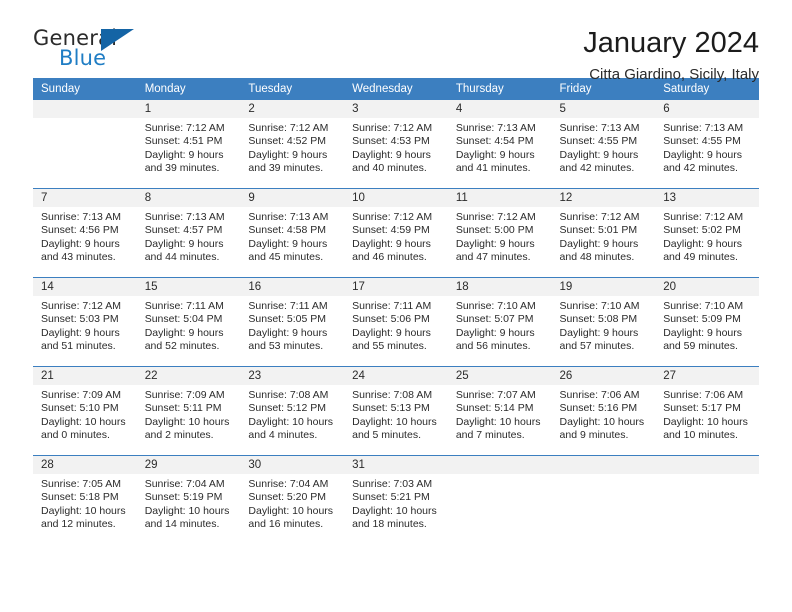  What do you see at coordinates (499, 89) in the screenshot?
I see `weekday-header-thursday: Thursday` at bounding box center [499, 89].